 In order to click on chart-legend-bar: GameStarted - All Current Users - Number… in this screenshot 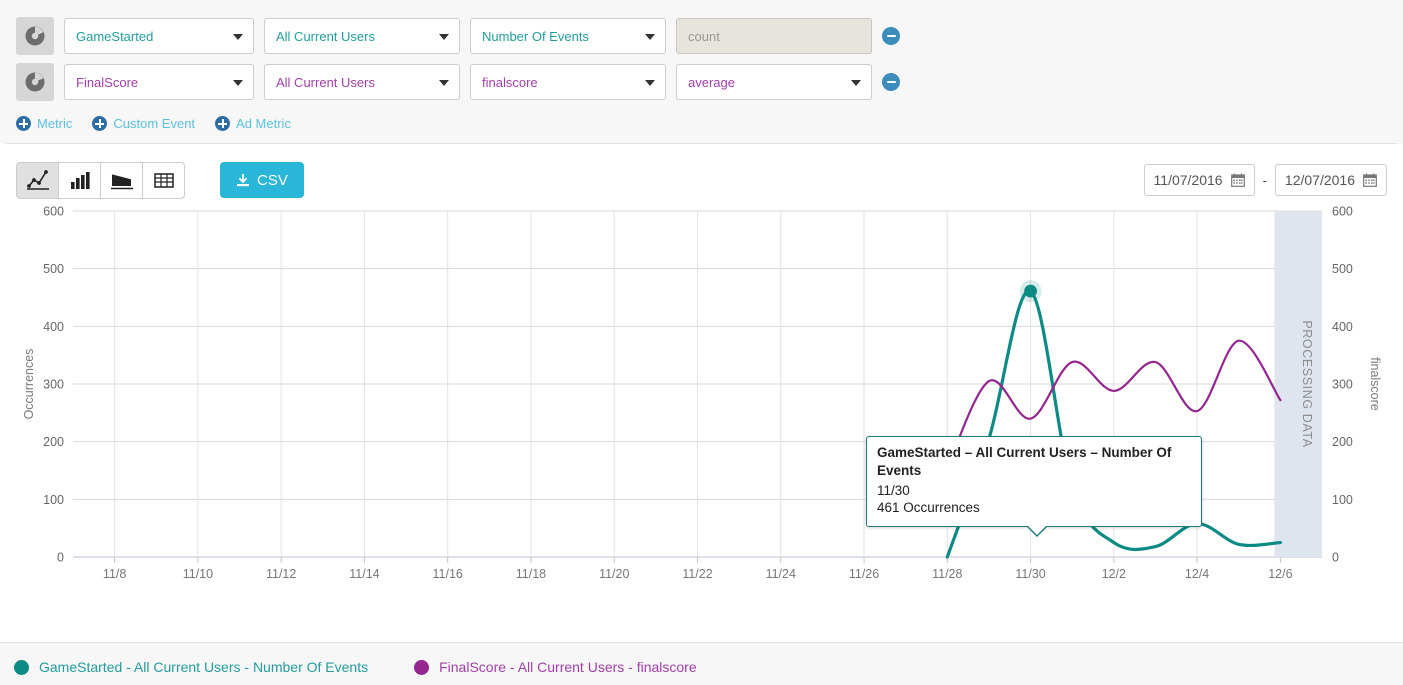, I will do `click(701, 658)`.